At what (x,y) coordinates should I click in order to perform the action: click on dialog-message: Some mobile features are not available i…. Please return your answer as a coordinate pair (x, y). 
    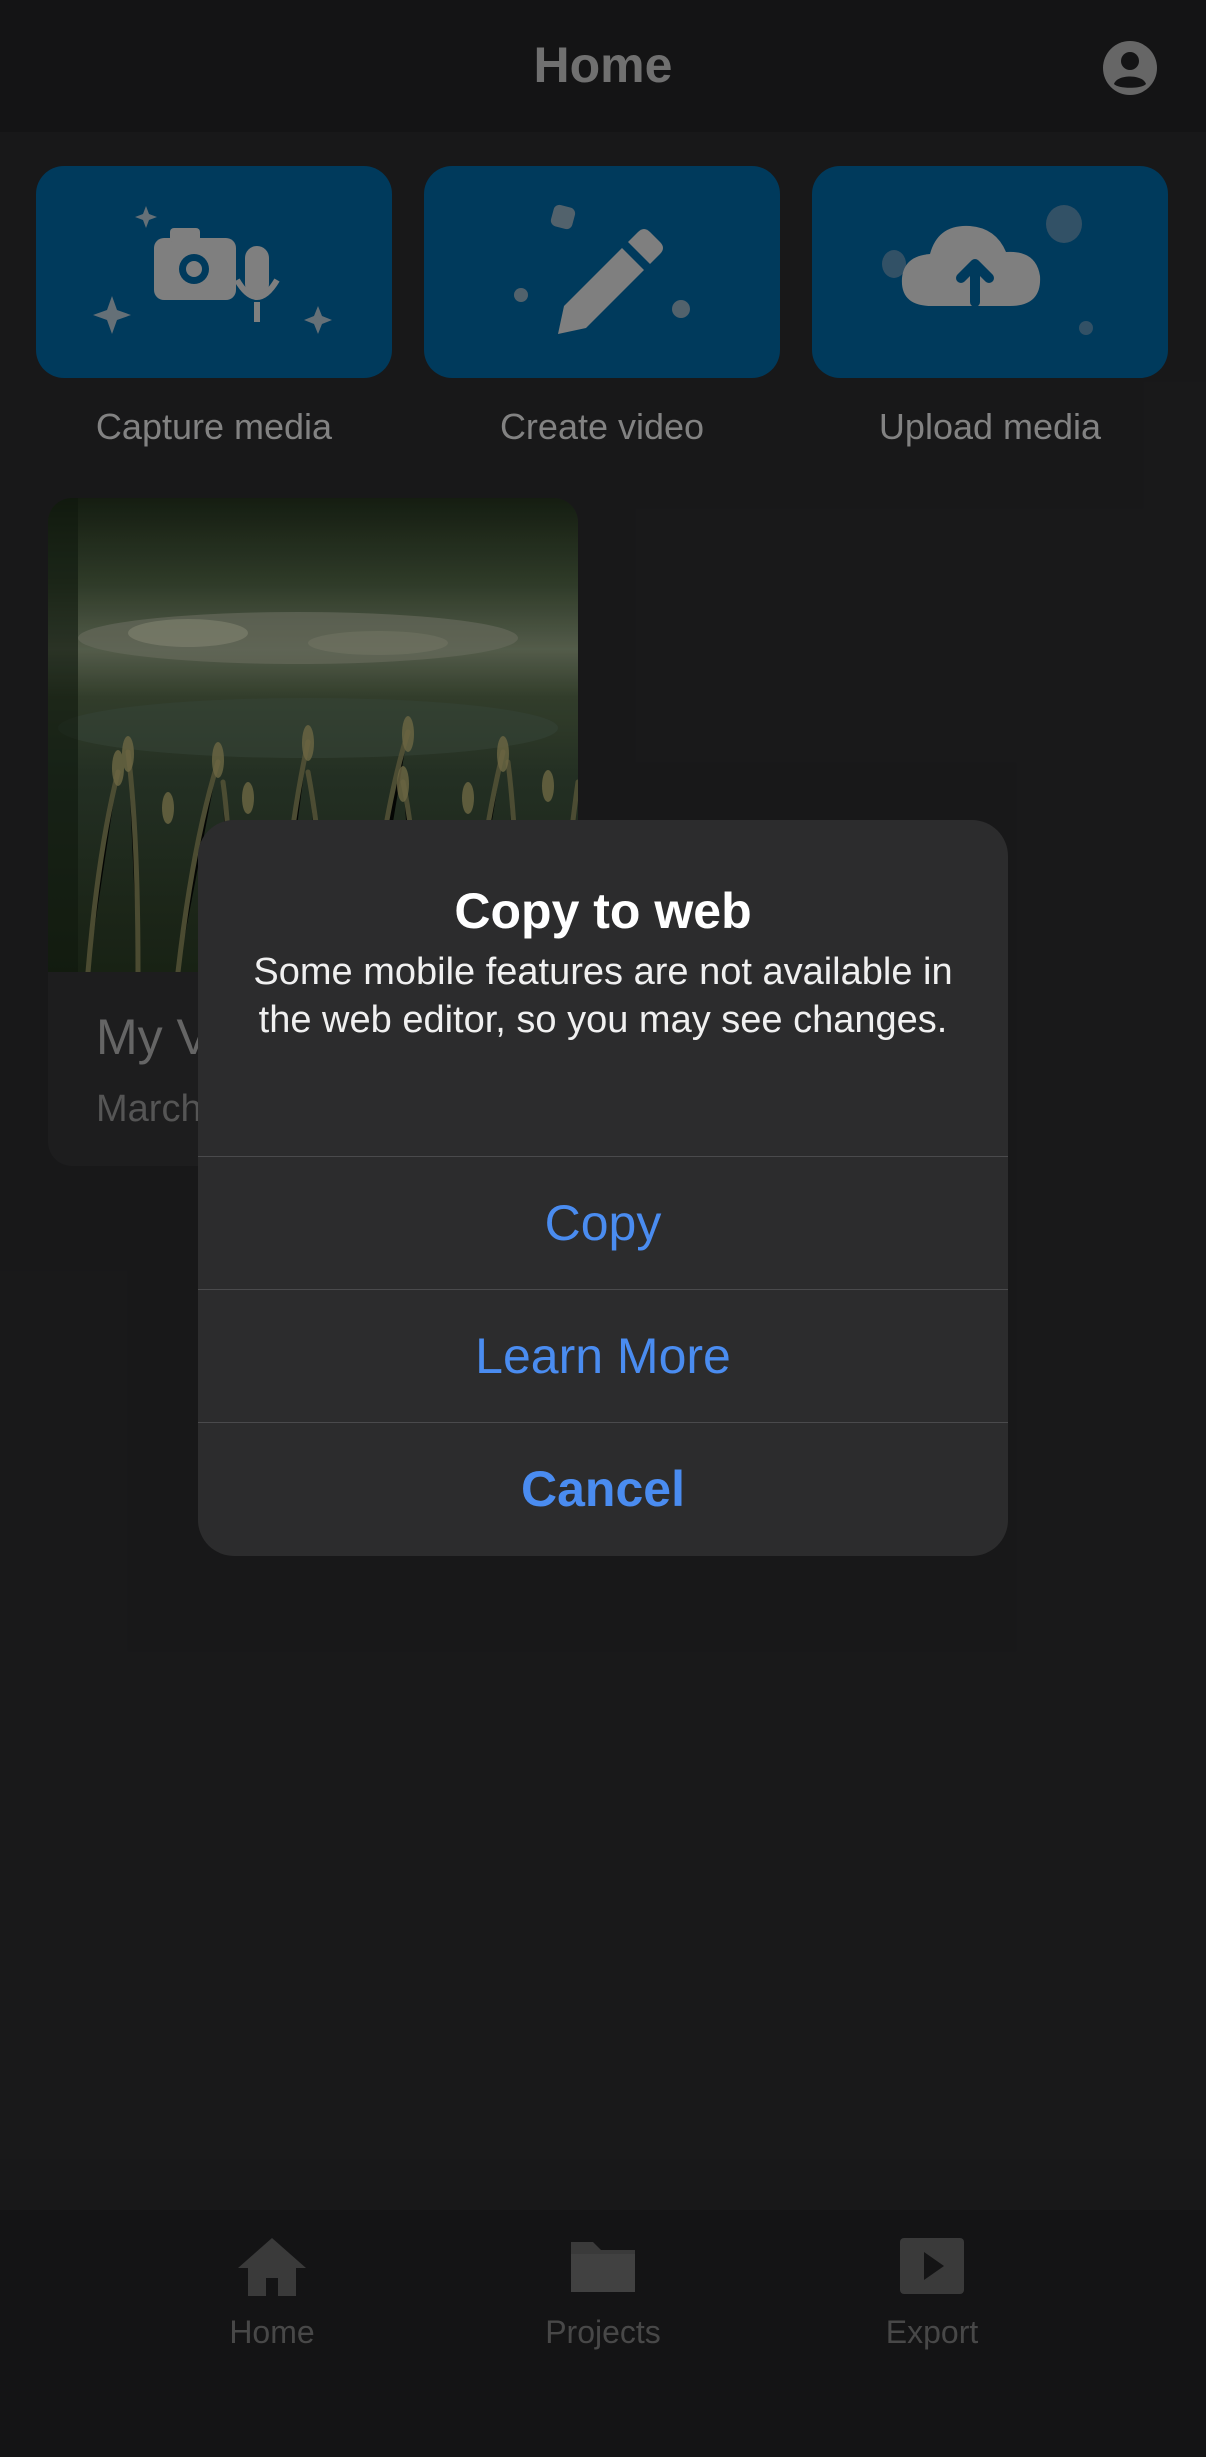
    Looking at the image, I should click on (603, 996).